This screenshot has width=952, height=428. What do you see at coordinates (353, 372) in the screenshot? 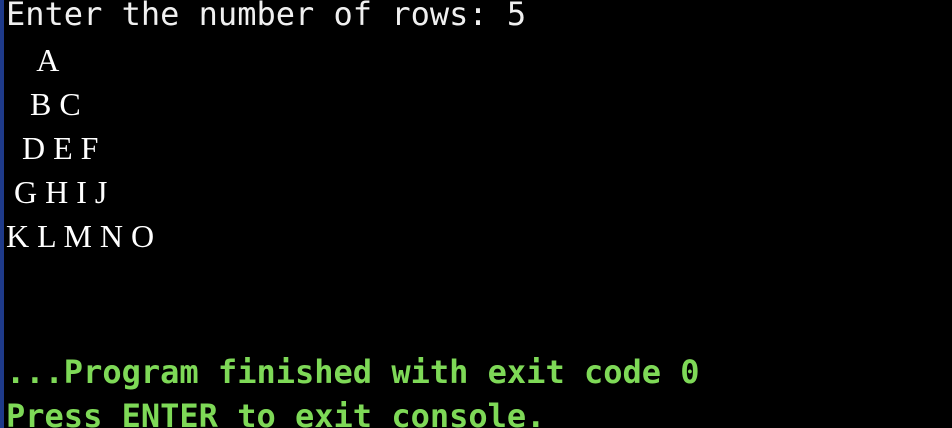
I see `program-finished-message: ...Program finished with exit code 0` at bounding box center [353, 372].